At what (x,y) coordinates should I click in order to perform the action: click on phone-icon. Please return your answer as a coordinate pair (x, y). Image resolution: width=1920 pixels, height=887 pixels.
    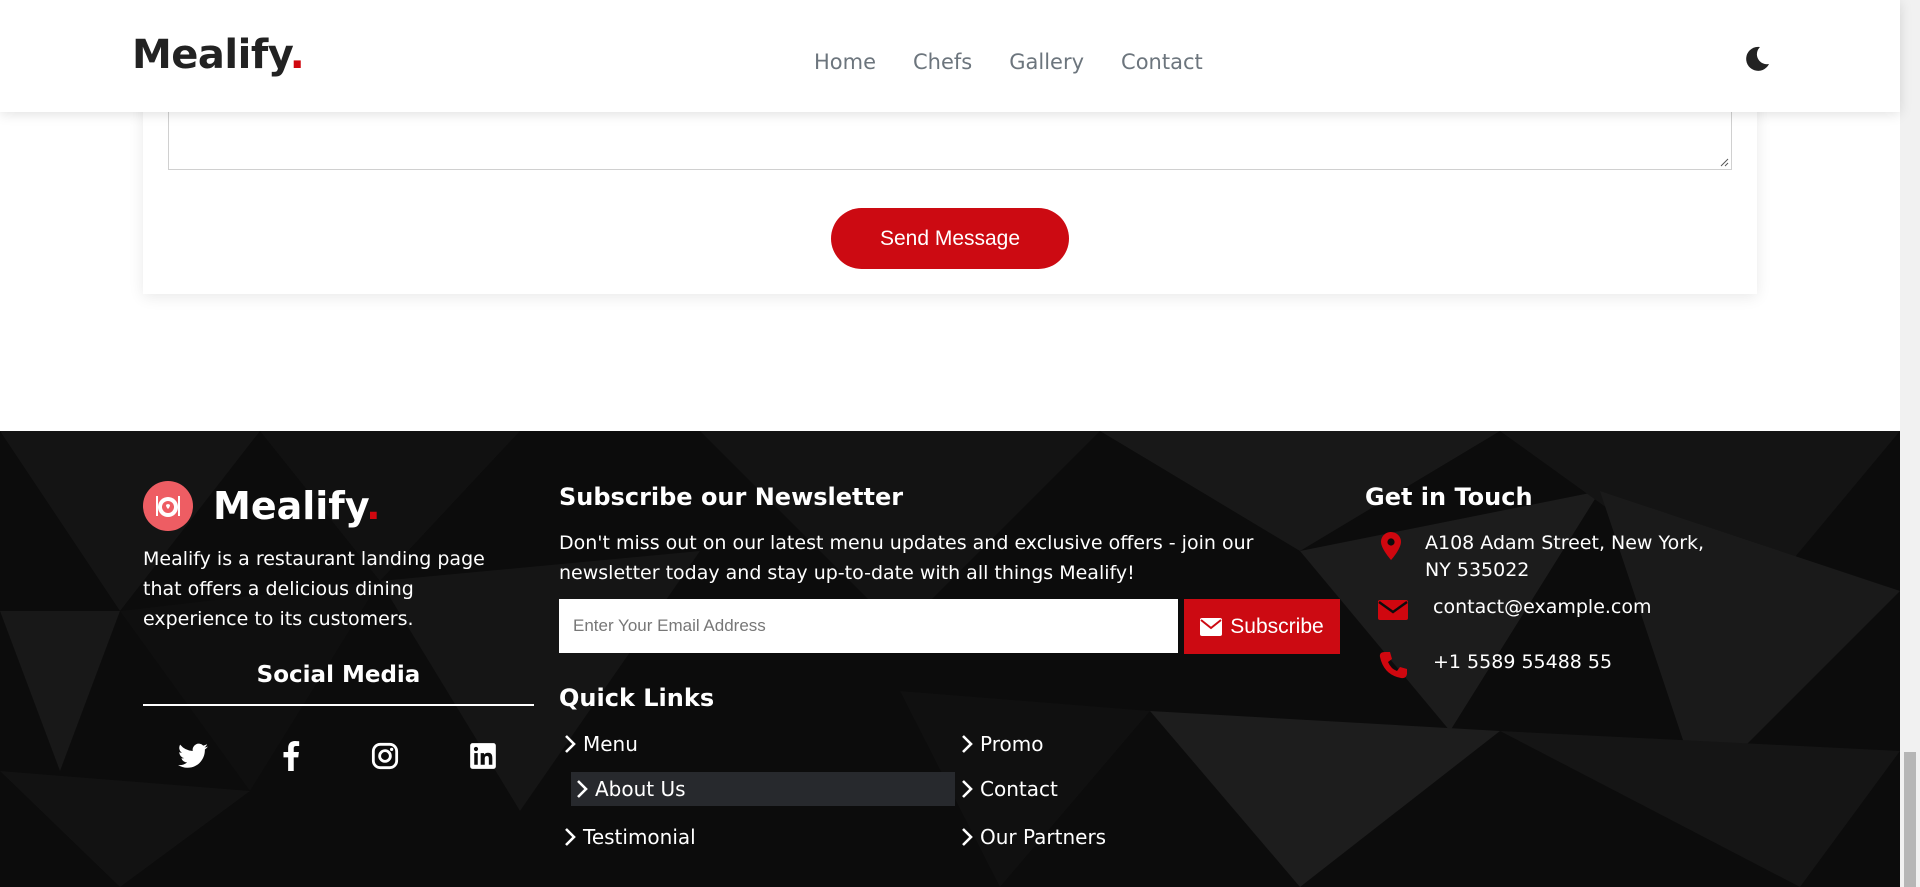
    Looking at the image, I should click on (1393, 665).